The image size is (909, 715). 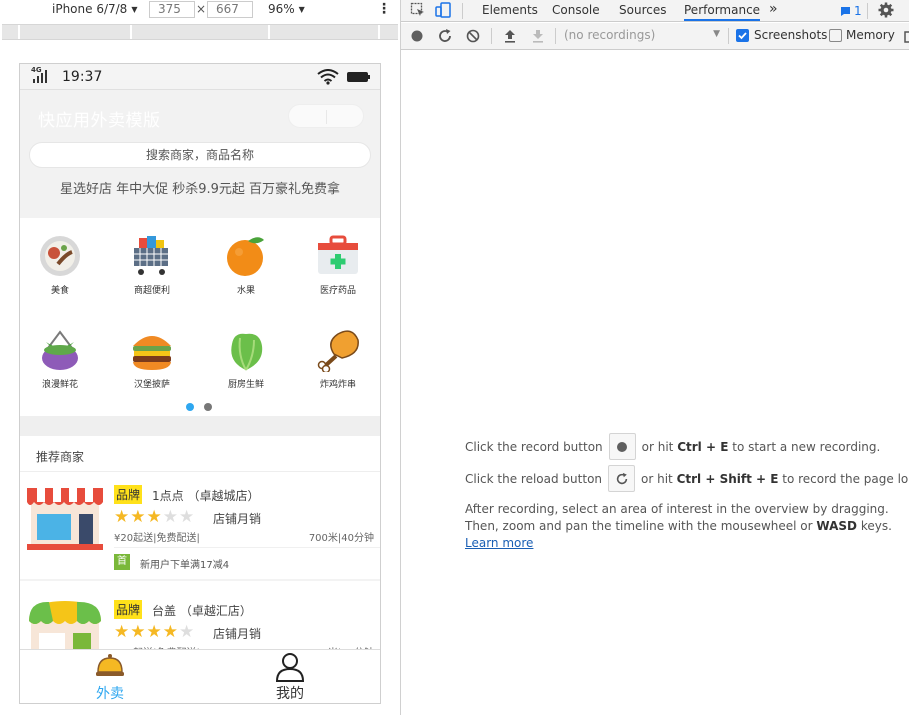 What do you see at coordinates (510, 36) in the screenshot?
I see `upload-icon` at bounding box center [510, 36].